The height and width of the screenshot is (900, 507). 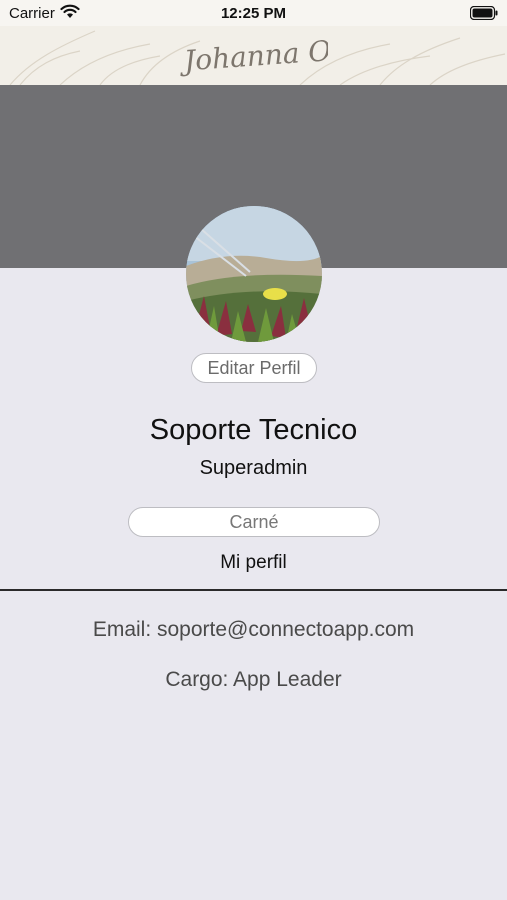 I want to click on profile-photo, so click(x=254, y=274).